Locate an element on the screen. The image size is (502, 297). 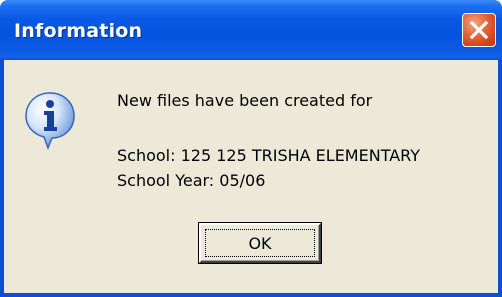
ok-button-label: OK is located at coordinates (260, 243).